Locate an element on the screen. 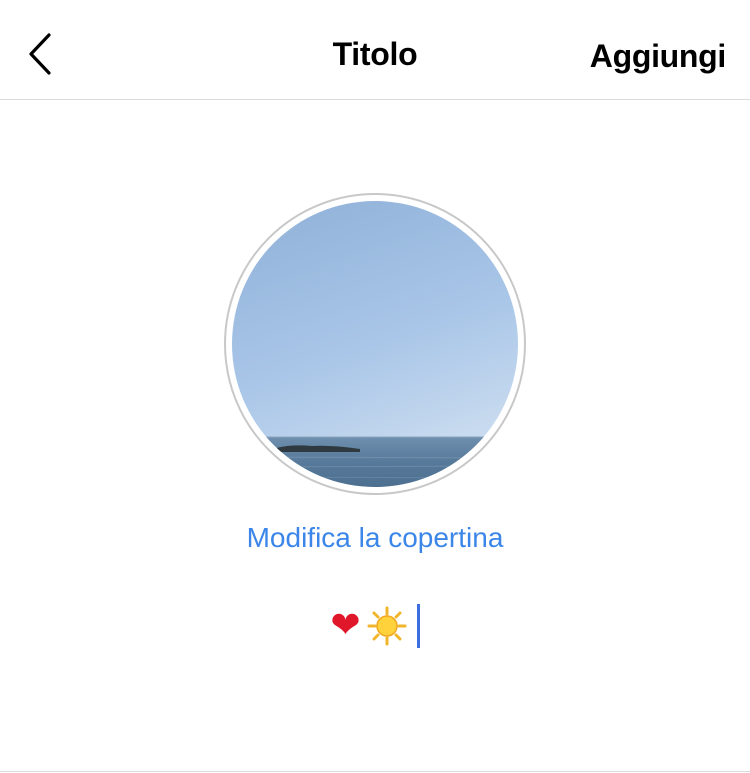 The width and height of the screenshot is (750, 773). add-button: Aggiungi is located at coordinates (658, 56).